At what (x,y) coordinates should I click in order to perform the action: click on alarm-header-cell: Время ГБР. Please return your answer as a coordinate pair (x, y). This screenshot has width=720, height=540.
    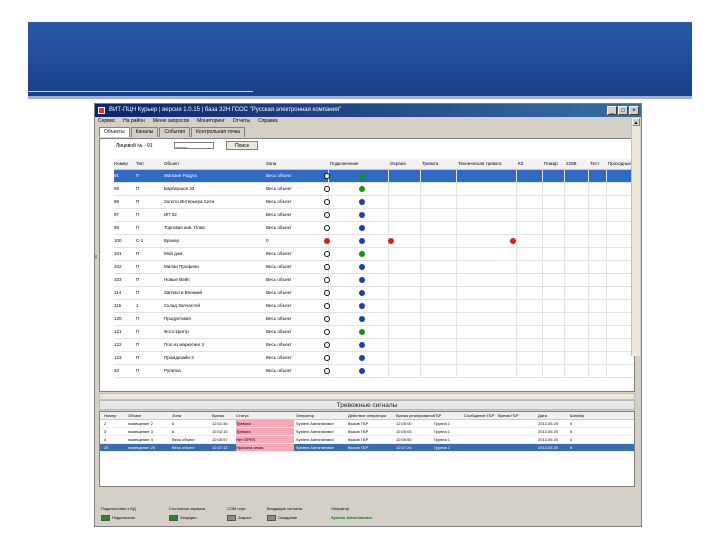
    Looking at the image, I should click on (518, 415).